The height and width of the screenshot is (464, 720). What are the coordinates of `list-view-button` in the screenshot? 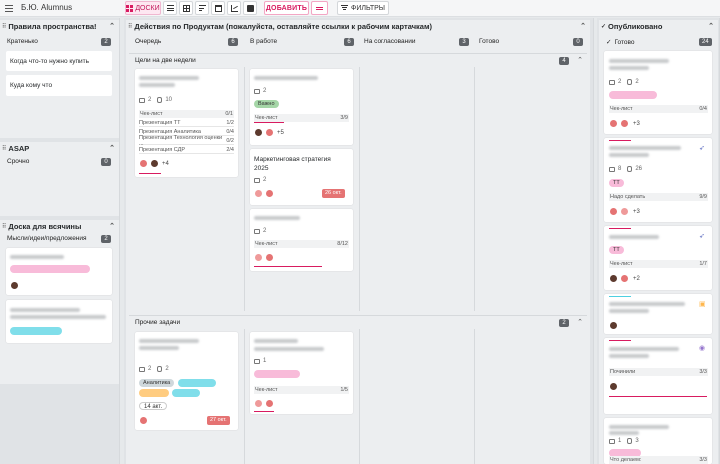 It's located at (170, 8).